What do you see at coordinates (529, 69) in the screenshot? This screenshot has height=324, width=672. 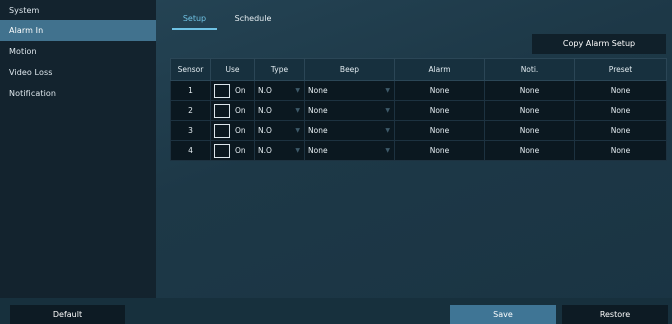 I see `header-noti: Noti.` at bounding box center [529, 69].